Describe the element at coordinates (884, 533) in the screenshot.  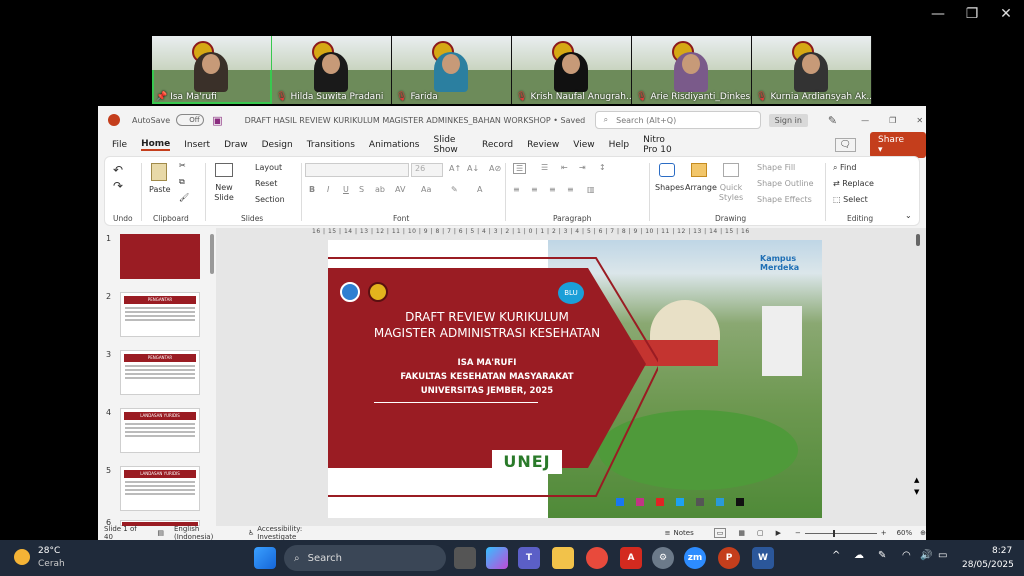
I see `zoom-in-icon: +` at that location.